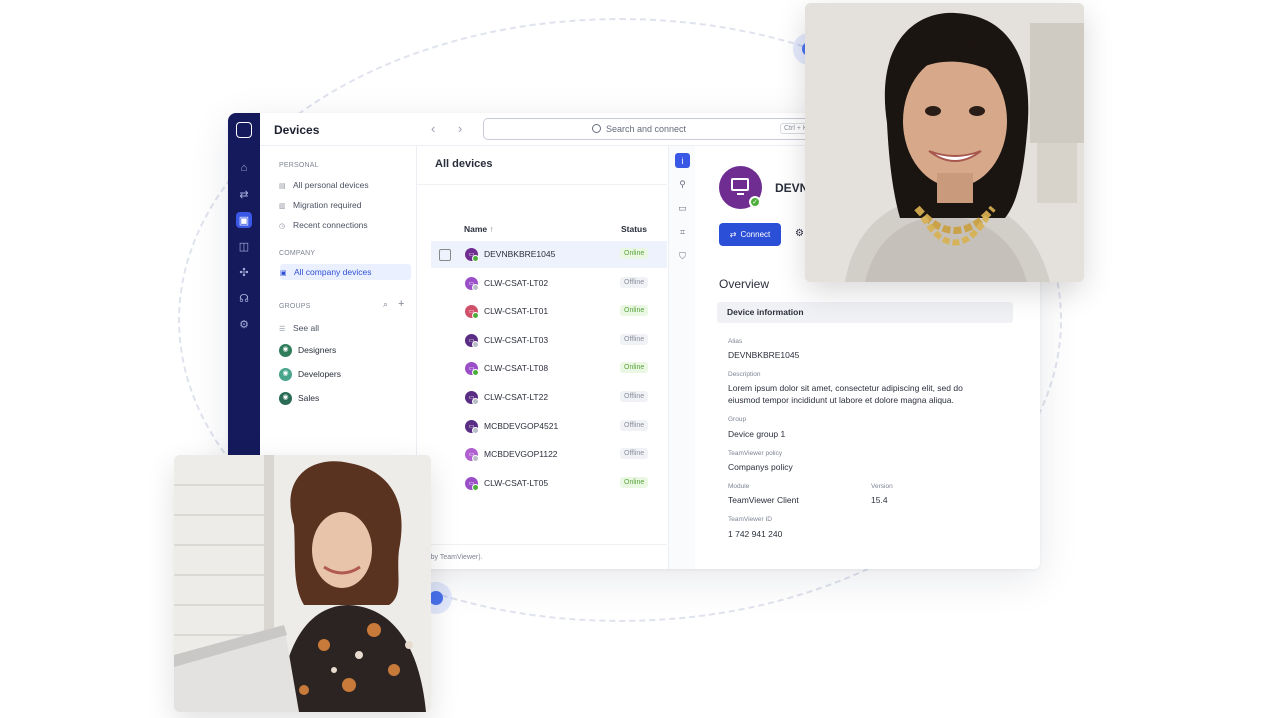 The image size is (1270, 718). Describe the element at coordinates (310, 374) in the screenshot. I see `group-developers: ◉ Developers` at that location.